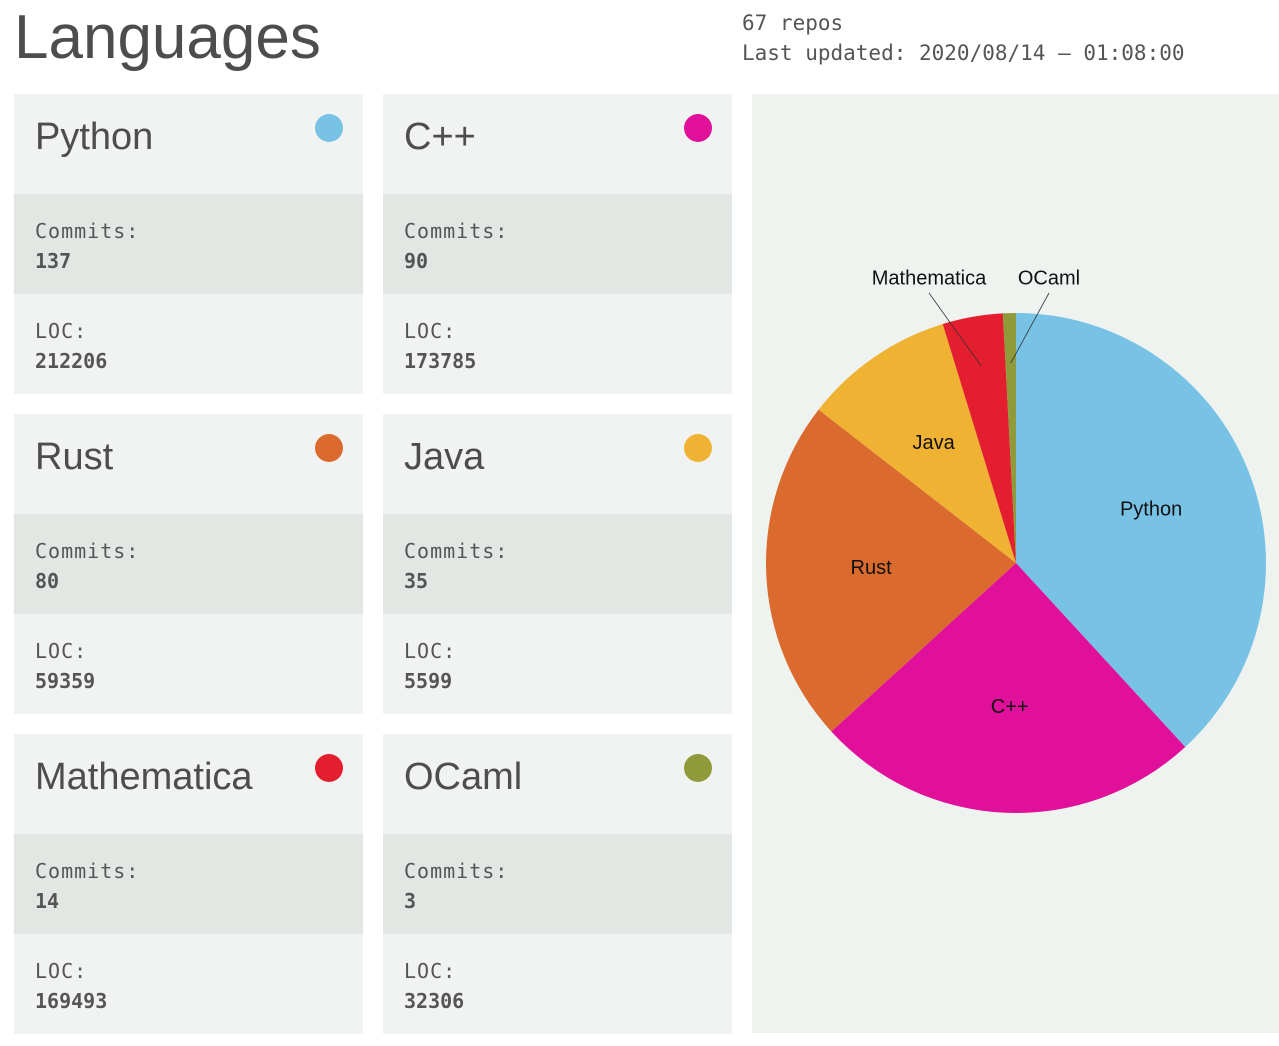  Describe the element at coordinates (94, 137) in the screenshot. I see `language-name: Python` at that location.